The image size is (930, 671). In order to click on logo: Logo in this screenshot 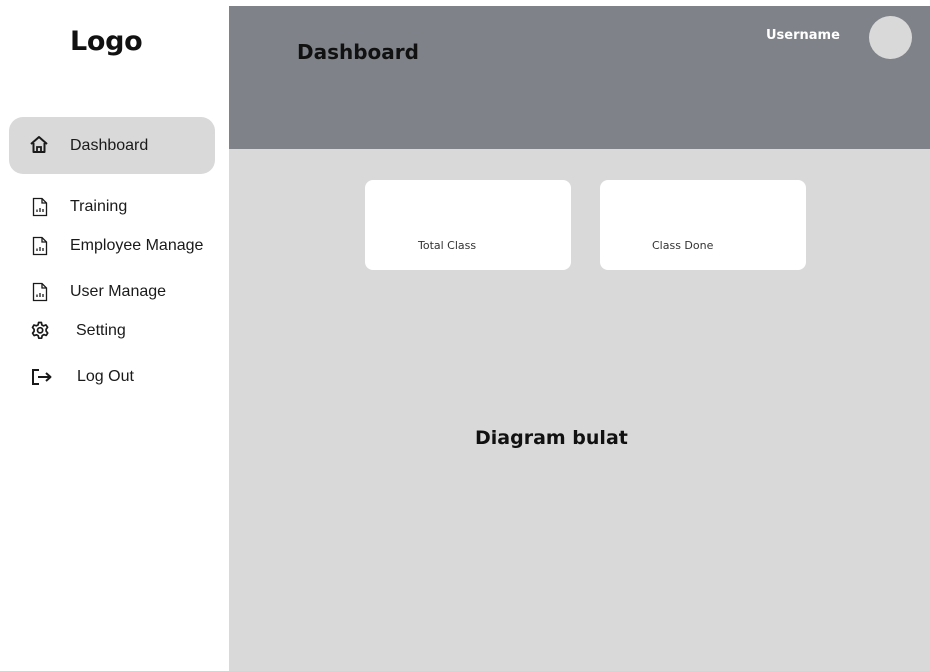, I will do `click(106, 41)`.